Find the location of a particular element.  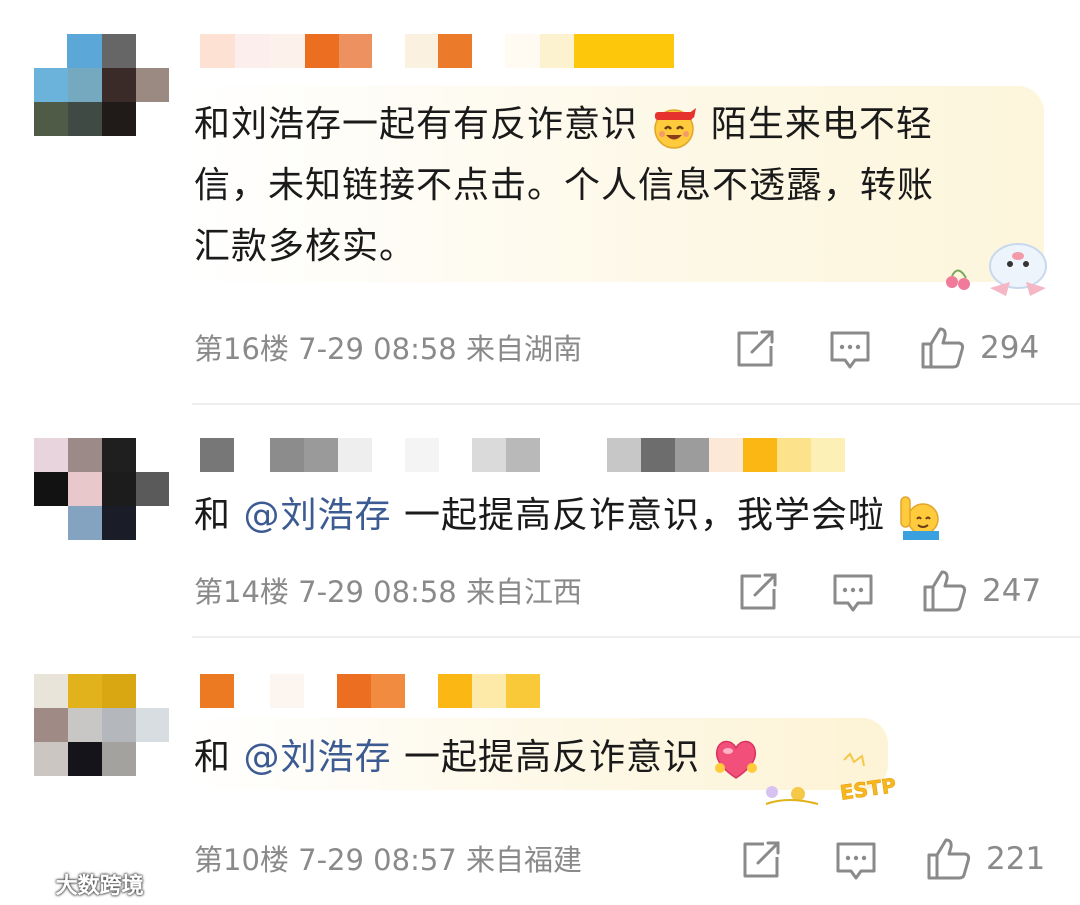

floor-number: 第10楼 is located at coordinates (241, 860).